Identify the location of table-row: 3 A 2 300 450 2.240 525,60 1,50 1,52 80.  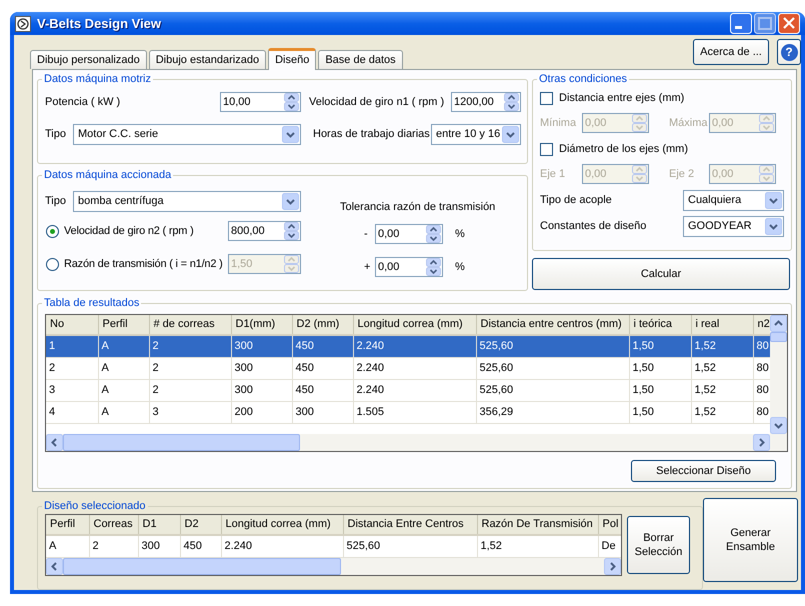
(408, 390).